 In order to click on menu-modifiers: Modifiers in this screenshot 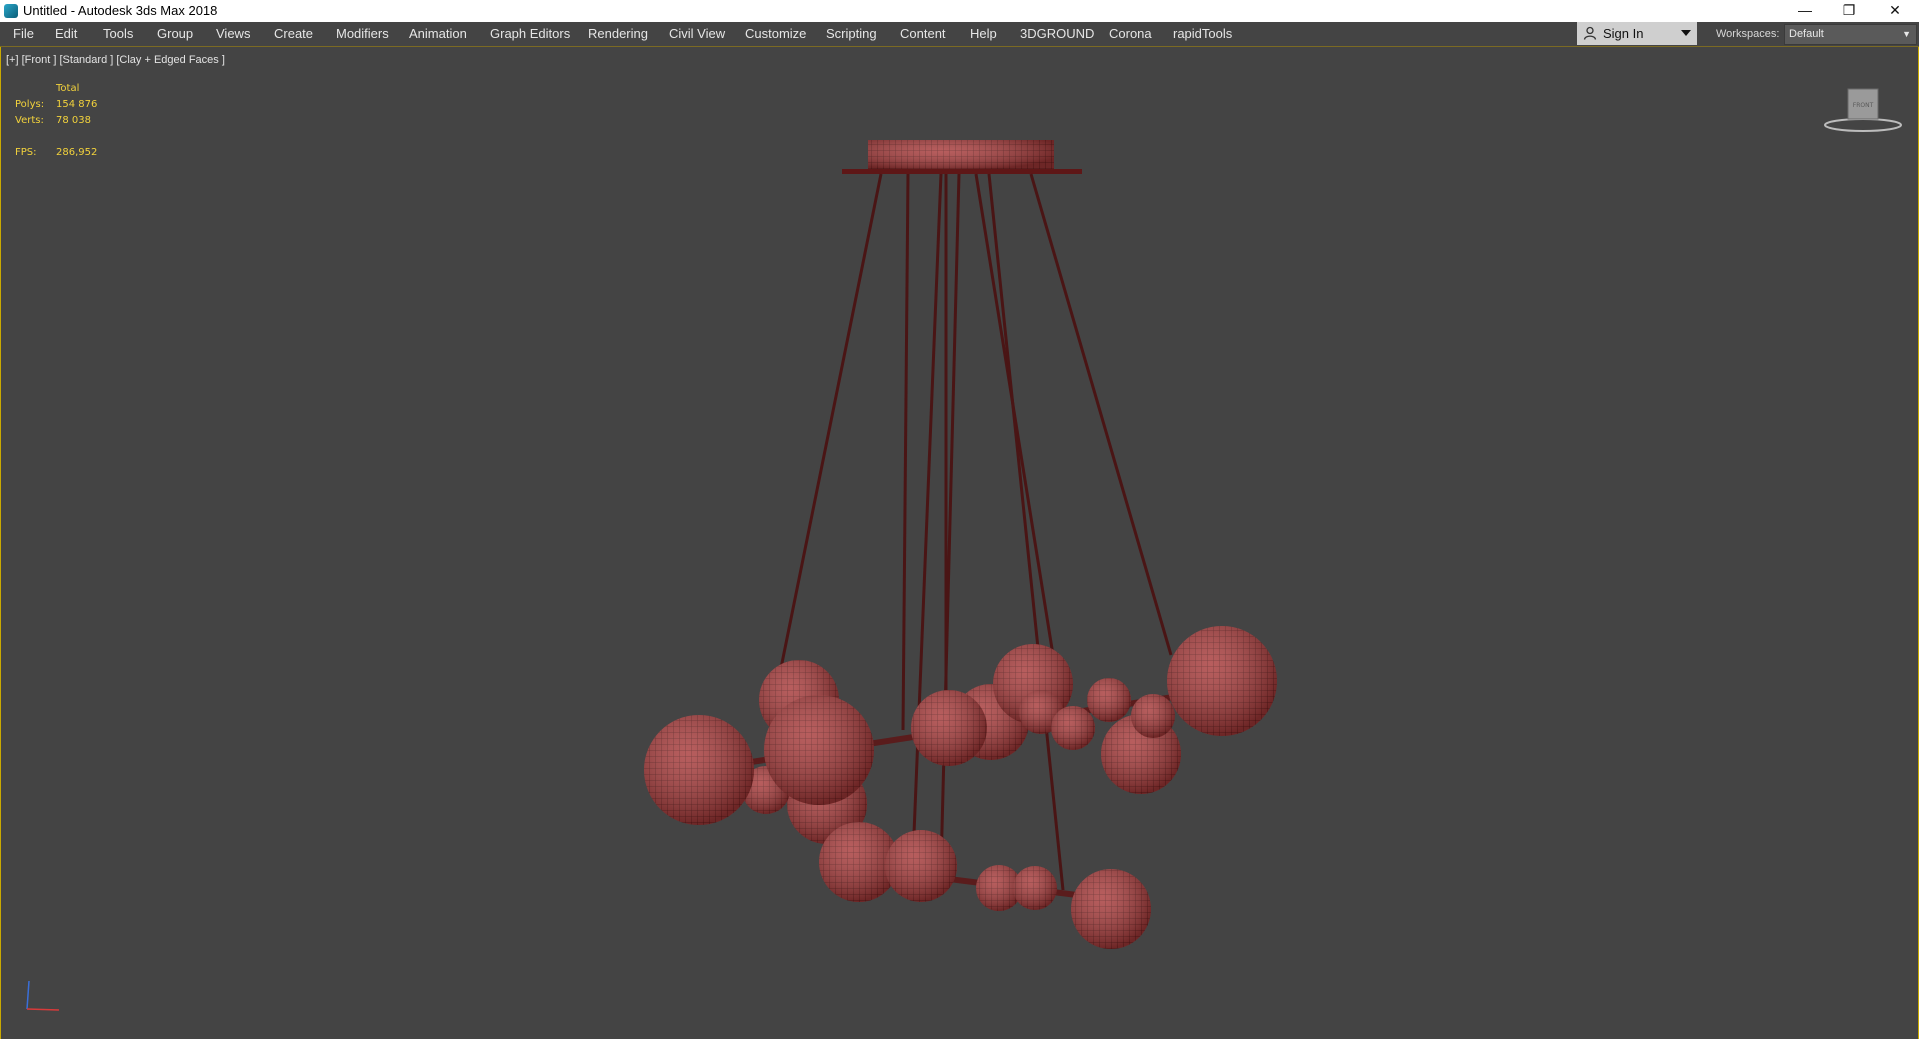, I will do `click(362, 34)`.